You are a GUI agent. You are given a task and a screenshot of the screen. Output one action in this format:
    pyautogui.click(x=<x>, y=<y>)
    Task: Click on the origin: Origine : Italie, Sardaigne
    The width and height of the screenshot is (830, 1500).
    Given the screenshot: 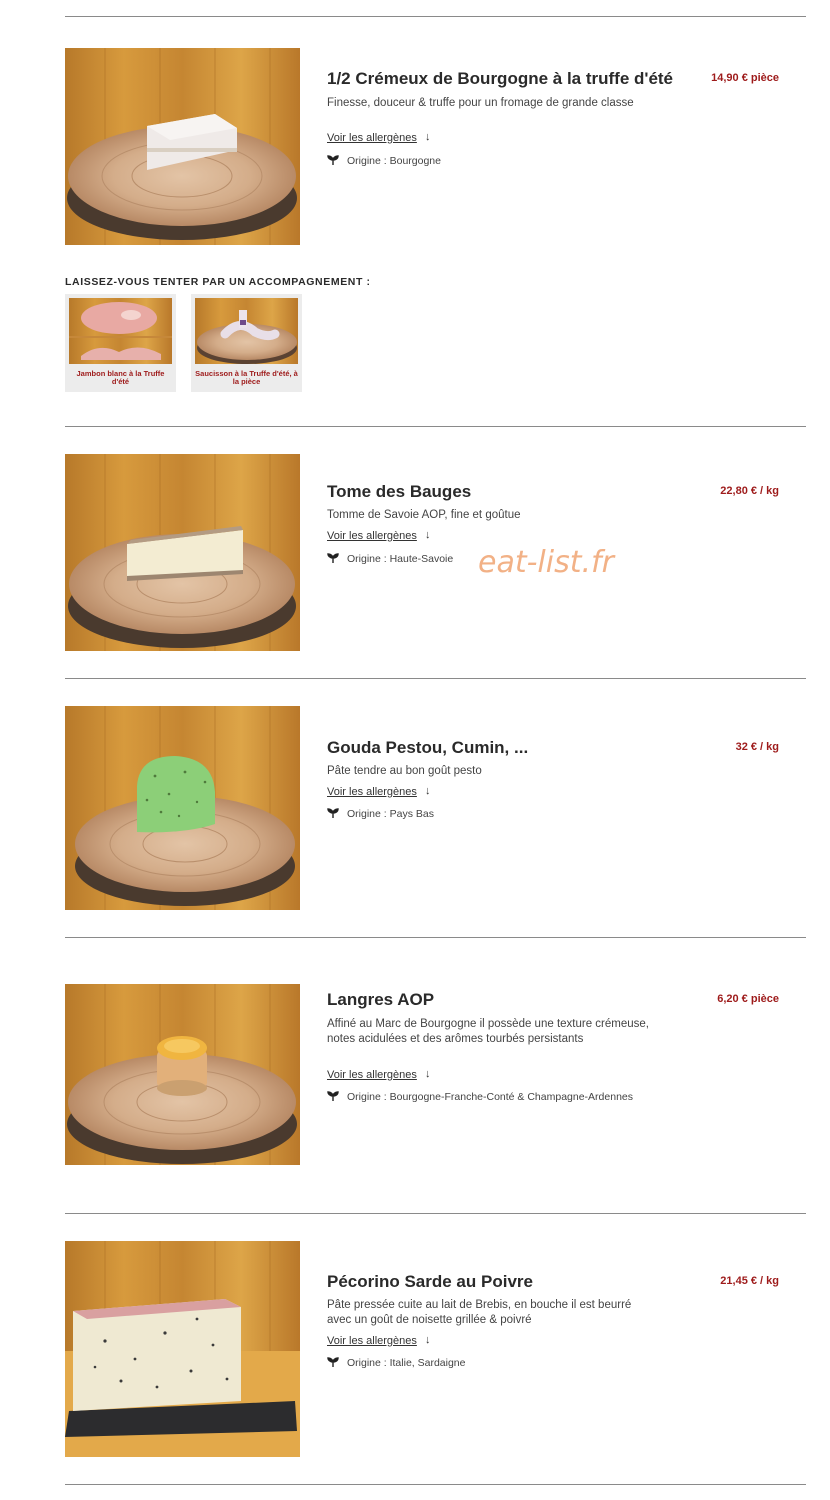 What is the action you would take?
    pyautogui.click(x=396, y=1363)
    